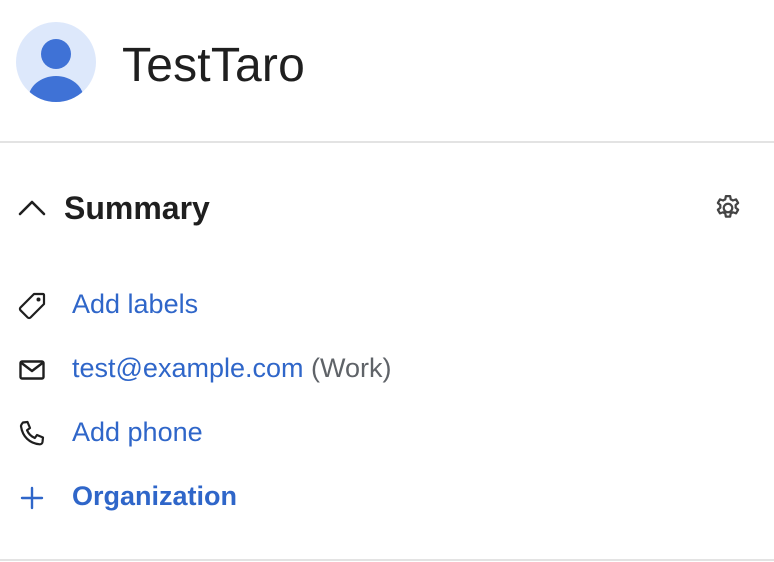 This screenshot has width=774, height=562. I want to click on phone-row: Add phone, so click(387, 432).